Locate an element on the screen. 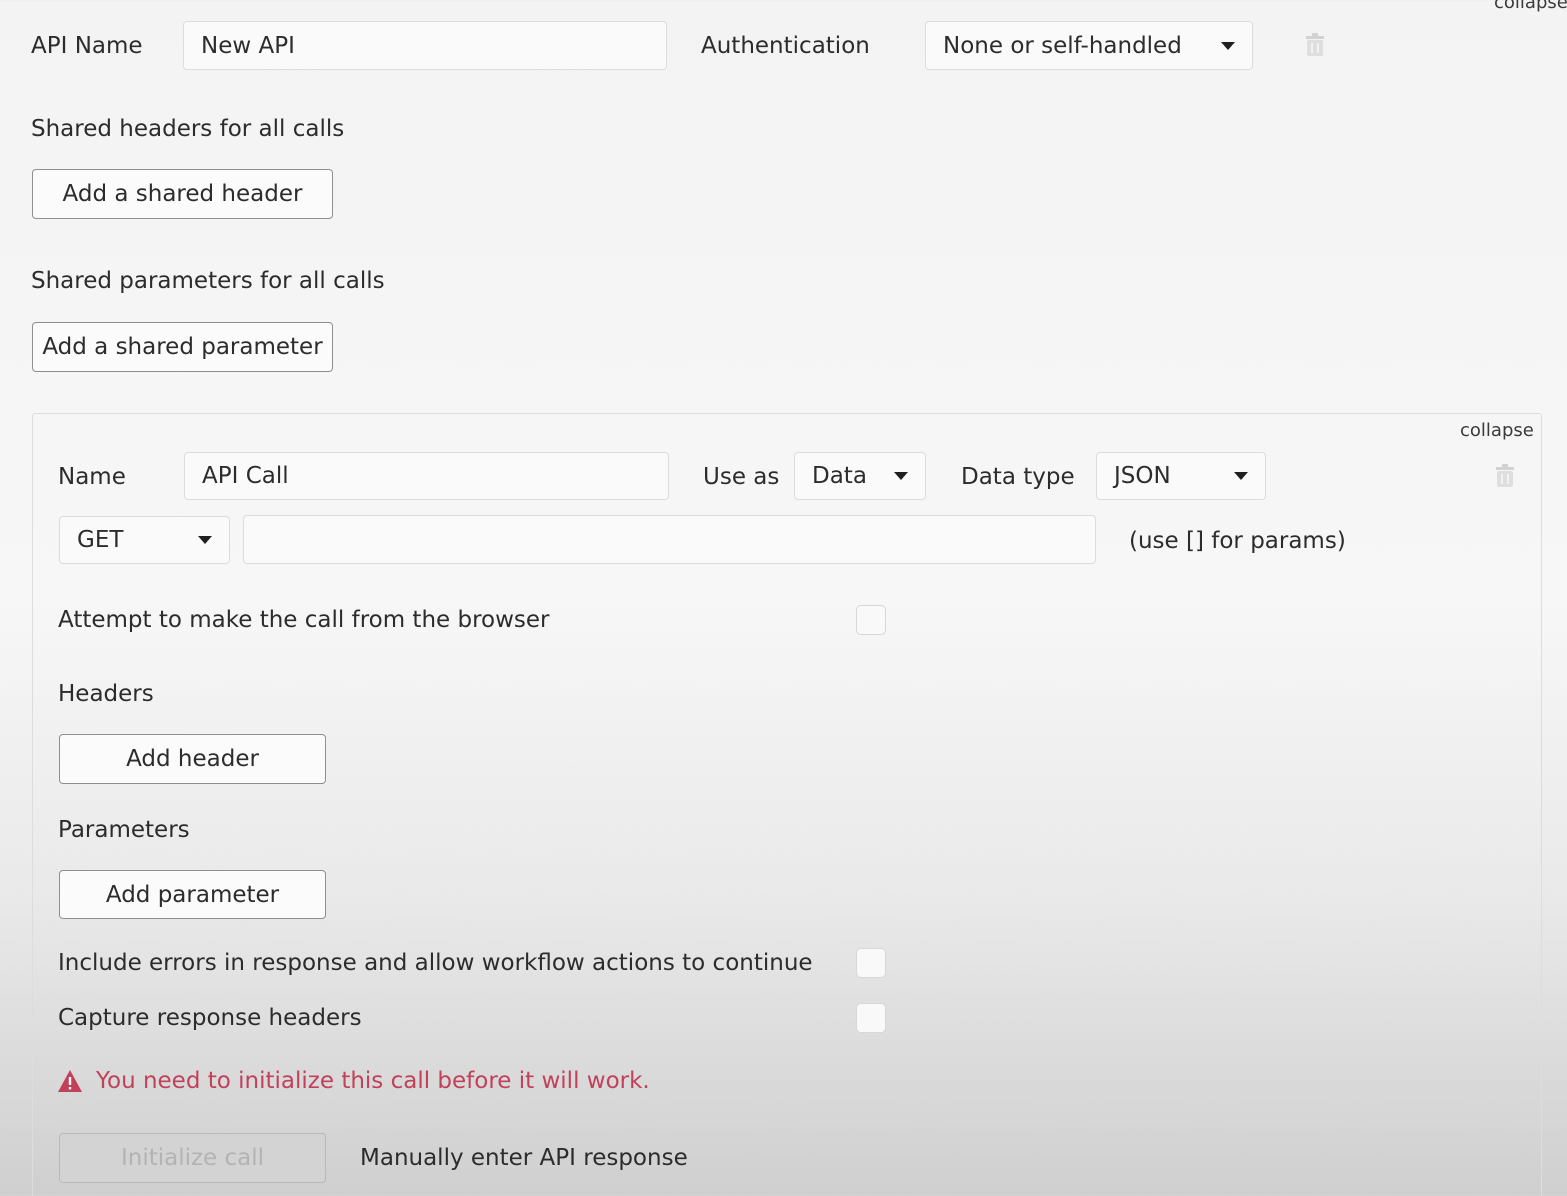 This screenshot has width=1567, height=1196. api-name-label: API Name is located at coordinates (87, 46).